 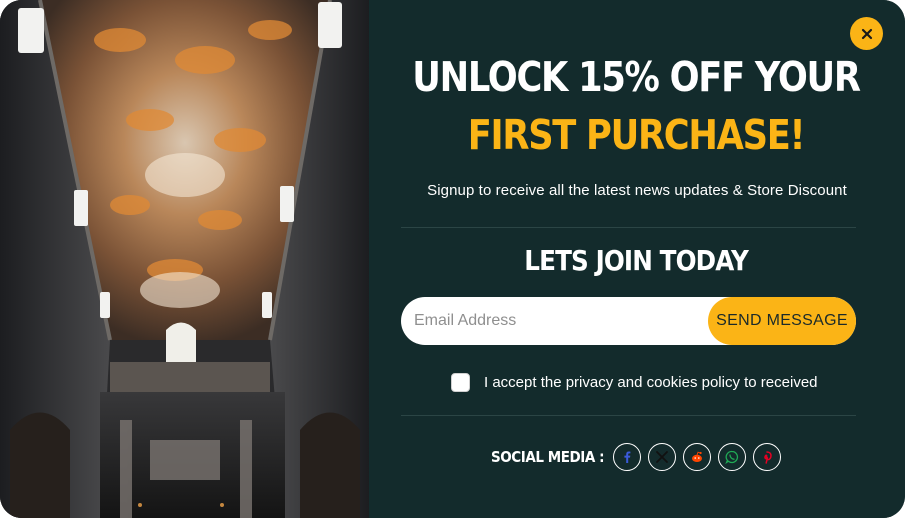 I want to click on signup-form: SEND MESSAGE, so click(x=628, y=321).